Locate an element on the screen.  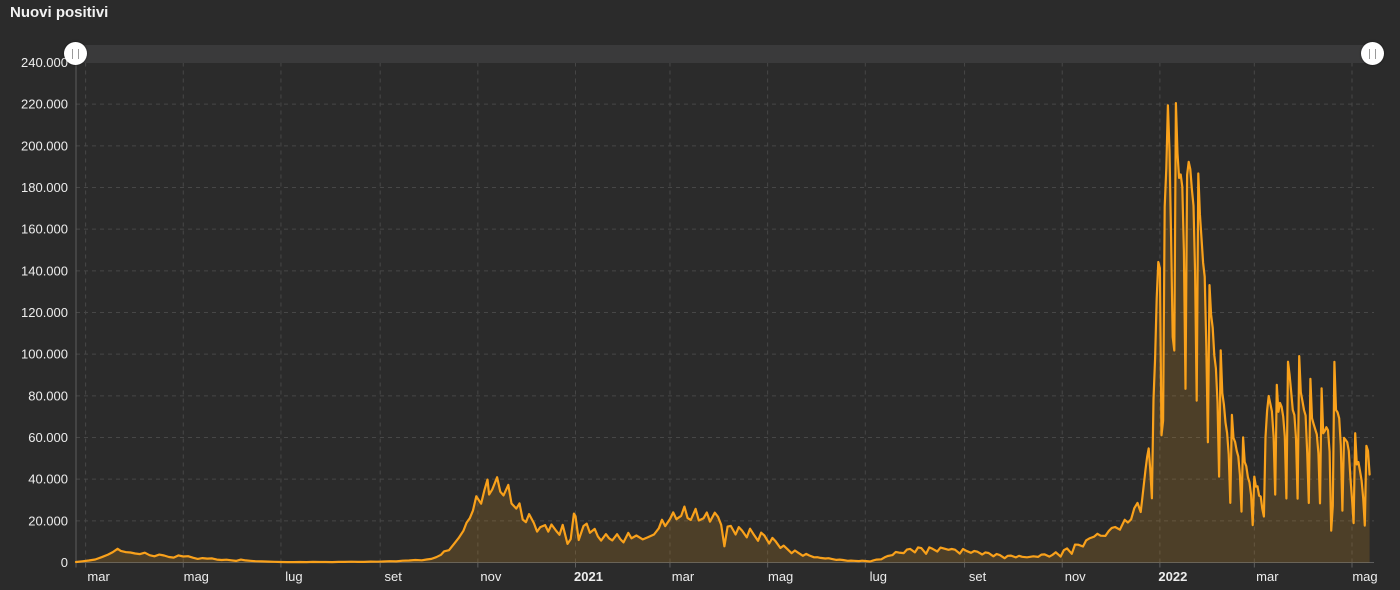
x-axis-label: 2021 is located at coordinates (588, 576).